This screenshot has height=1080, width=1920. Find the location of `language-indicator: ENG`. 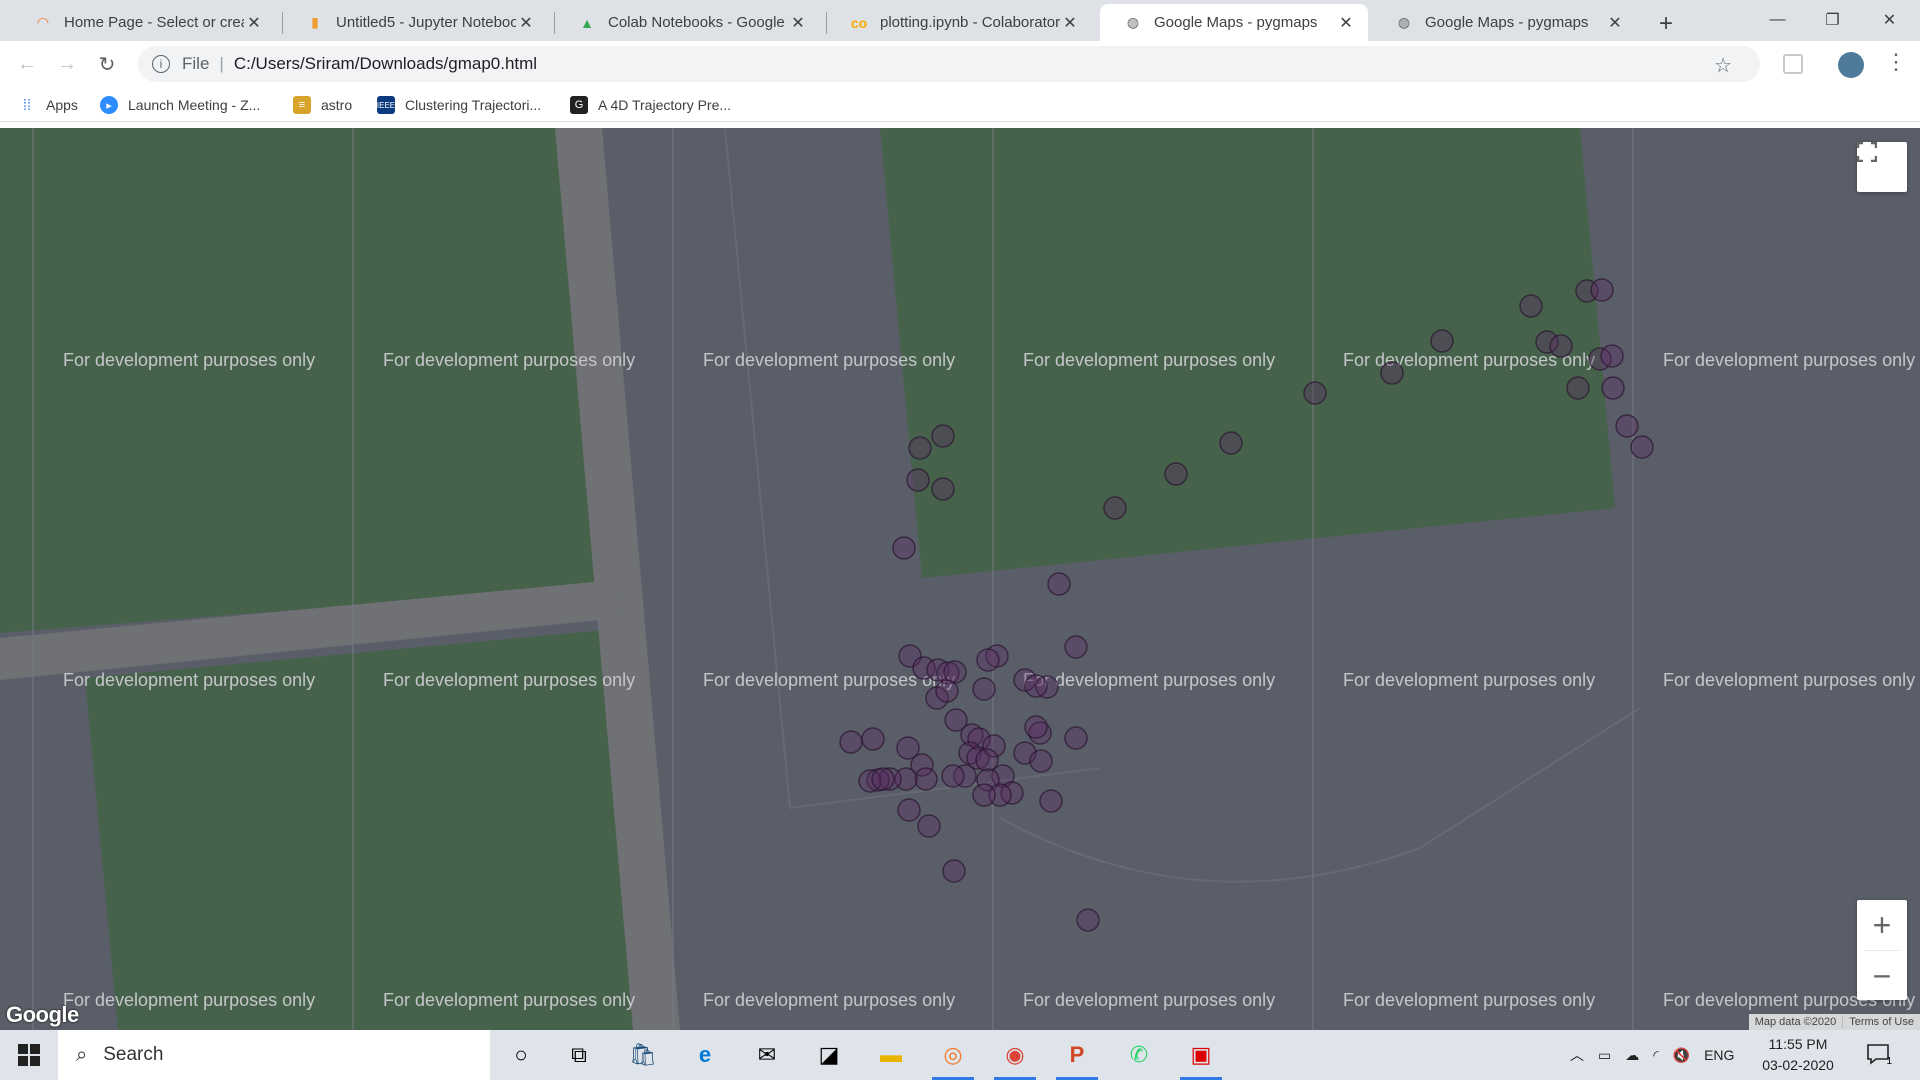

language-indicator: ENG is located at coordinates (1719, 1055).